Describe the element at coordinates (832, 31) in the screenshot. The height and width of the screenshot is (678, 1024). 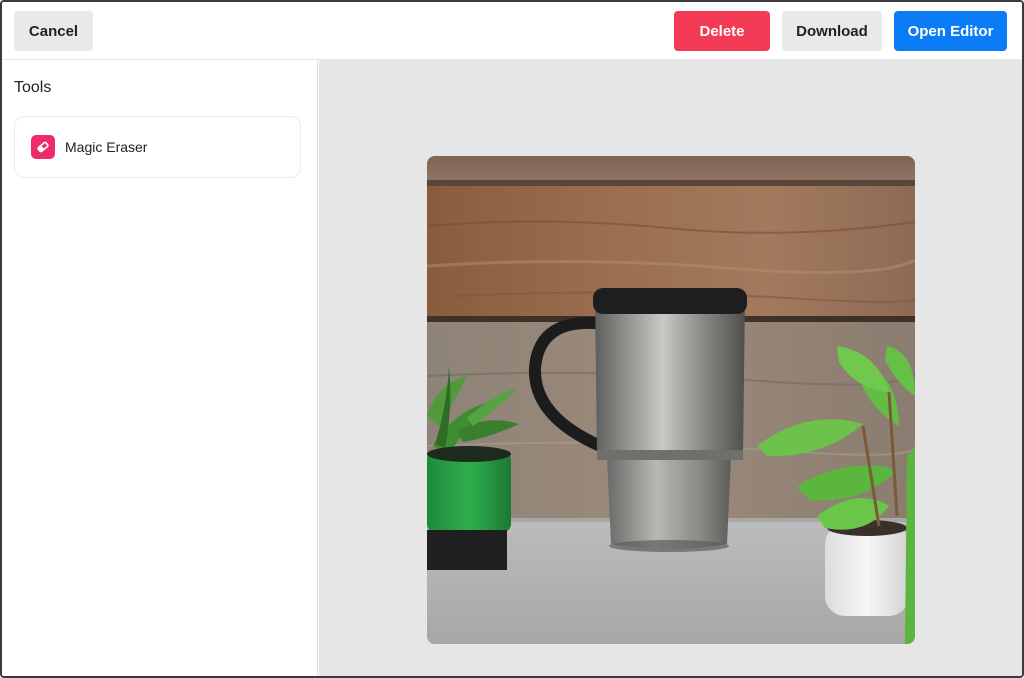
I see `download-button: Download` at that location.